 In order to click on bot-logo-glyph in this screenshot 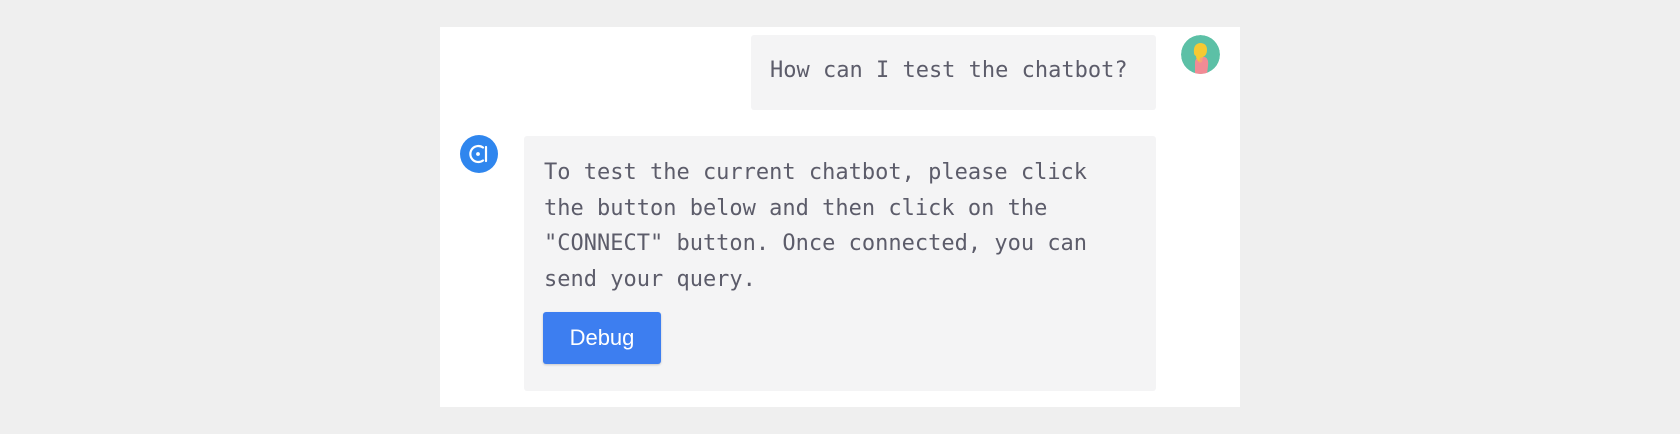, I will do `click(478, 154)`.